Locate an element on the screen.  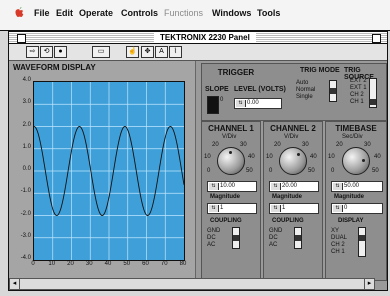
trig-source-ext2: EXT 2 is located at coordinates (358, 81).